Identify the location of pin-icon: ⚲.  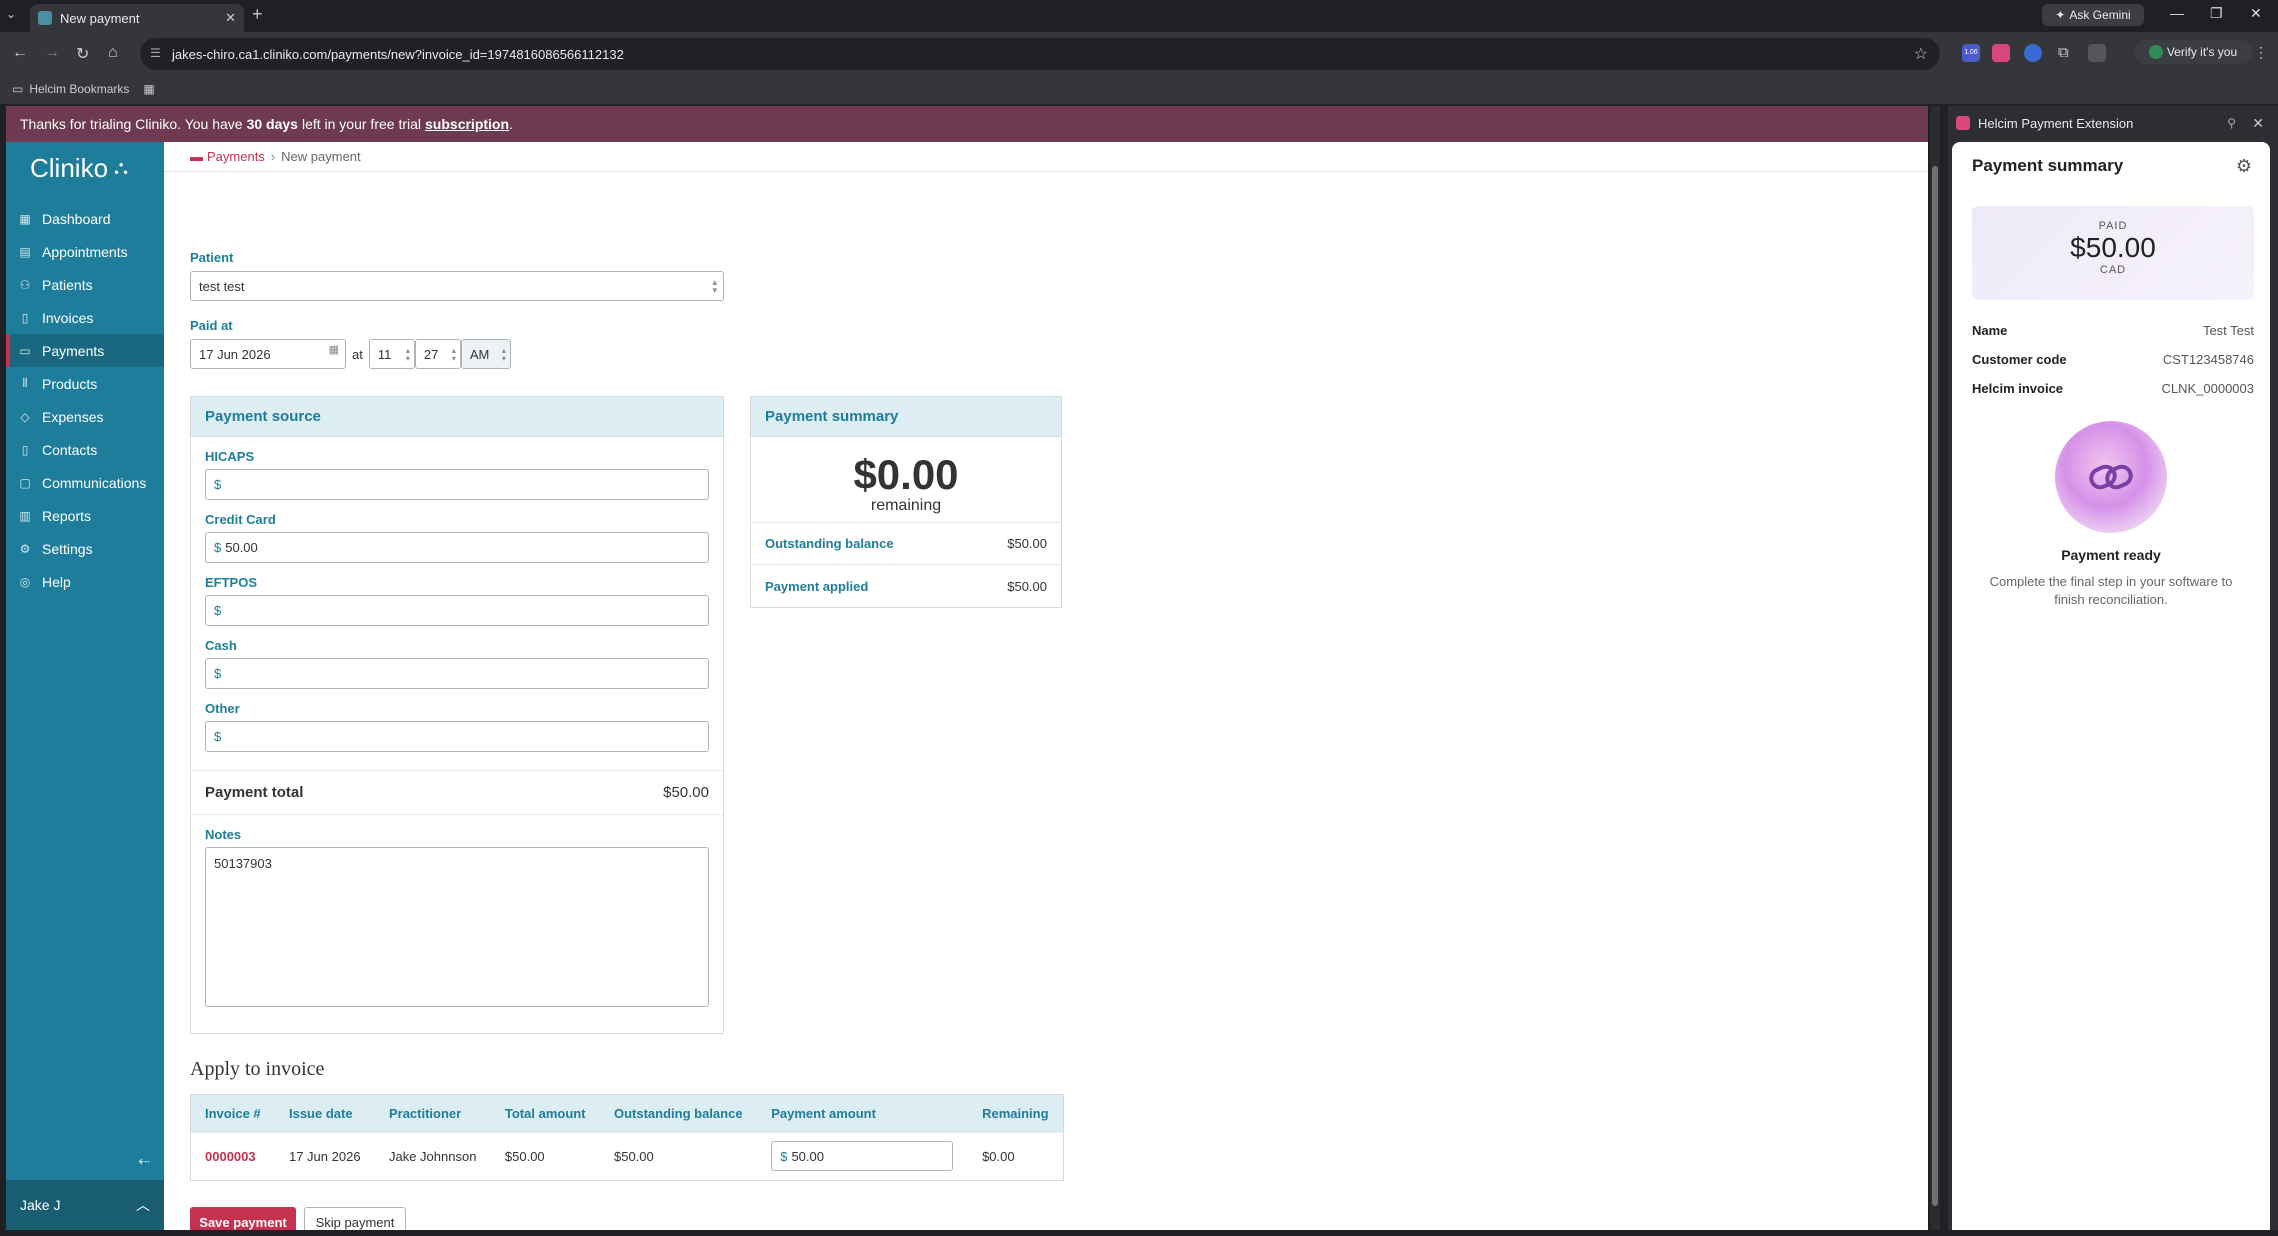
(2231, 123).